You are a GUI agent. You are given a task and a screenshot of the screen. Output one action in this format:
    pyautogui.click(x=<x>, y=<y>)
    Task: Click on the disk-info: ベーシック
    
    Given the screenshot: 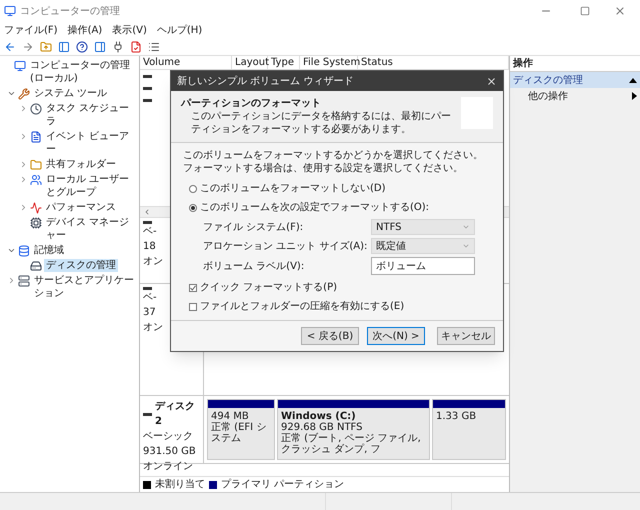 What is the action you would take?
    pyautogui.click(x=168, y=436)
    